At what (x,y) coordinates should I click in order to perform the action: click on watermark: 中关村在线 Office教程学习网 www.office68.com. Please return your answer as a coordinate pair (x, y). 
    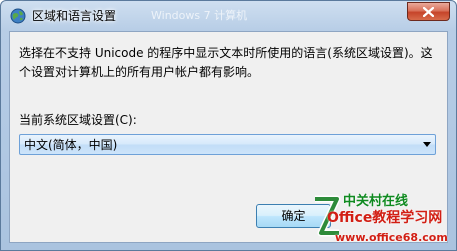
    Looking at the image, I should click on (382, 221).